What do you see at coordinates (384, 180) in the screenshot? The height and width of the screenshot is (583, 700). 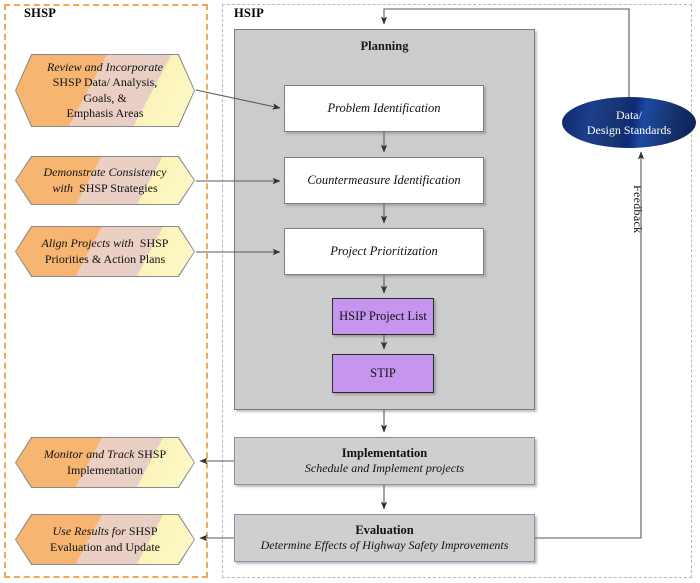 I see `process-countermeasure-identification: Countermeasure Identification` at bounding box center [384, 180].